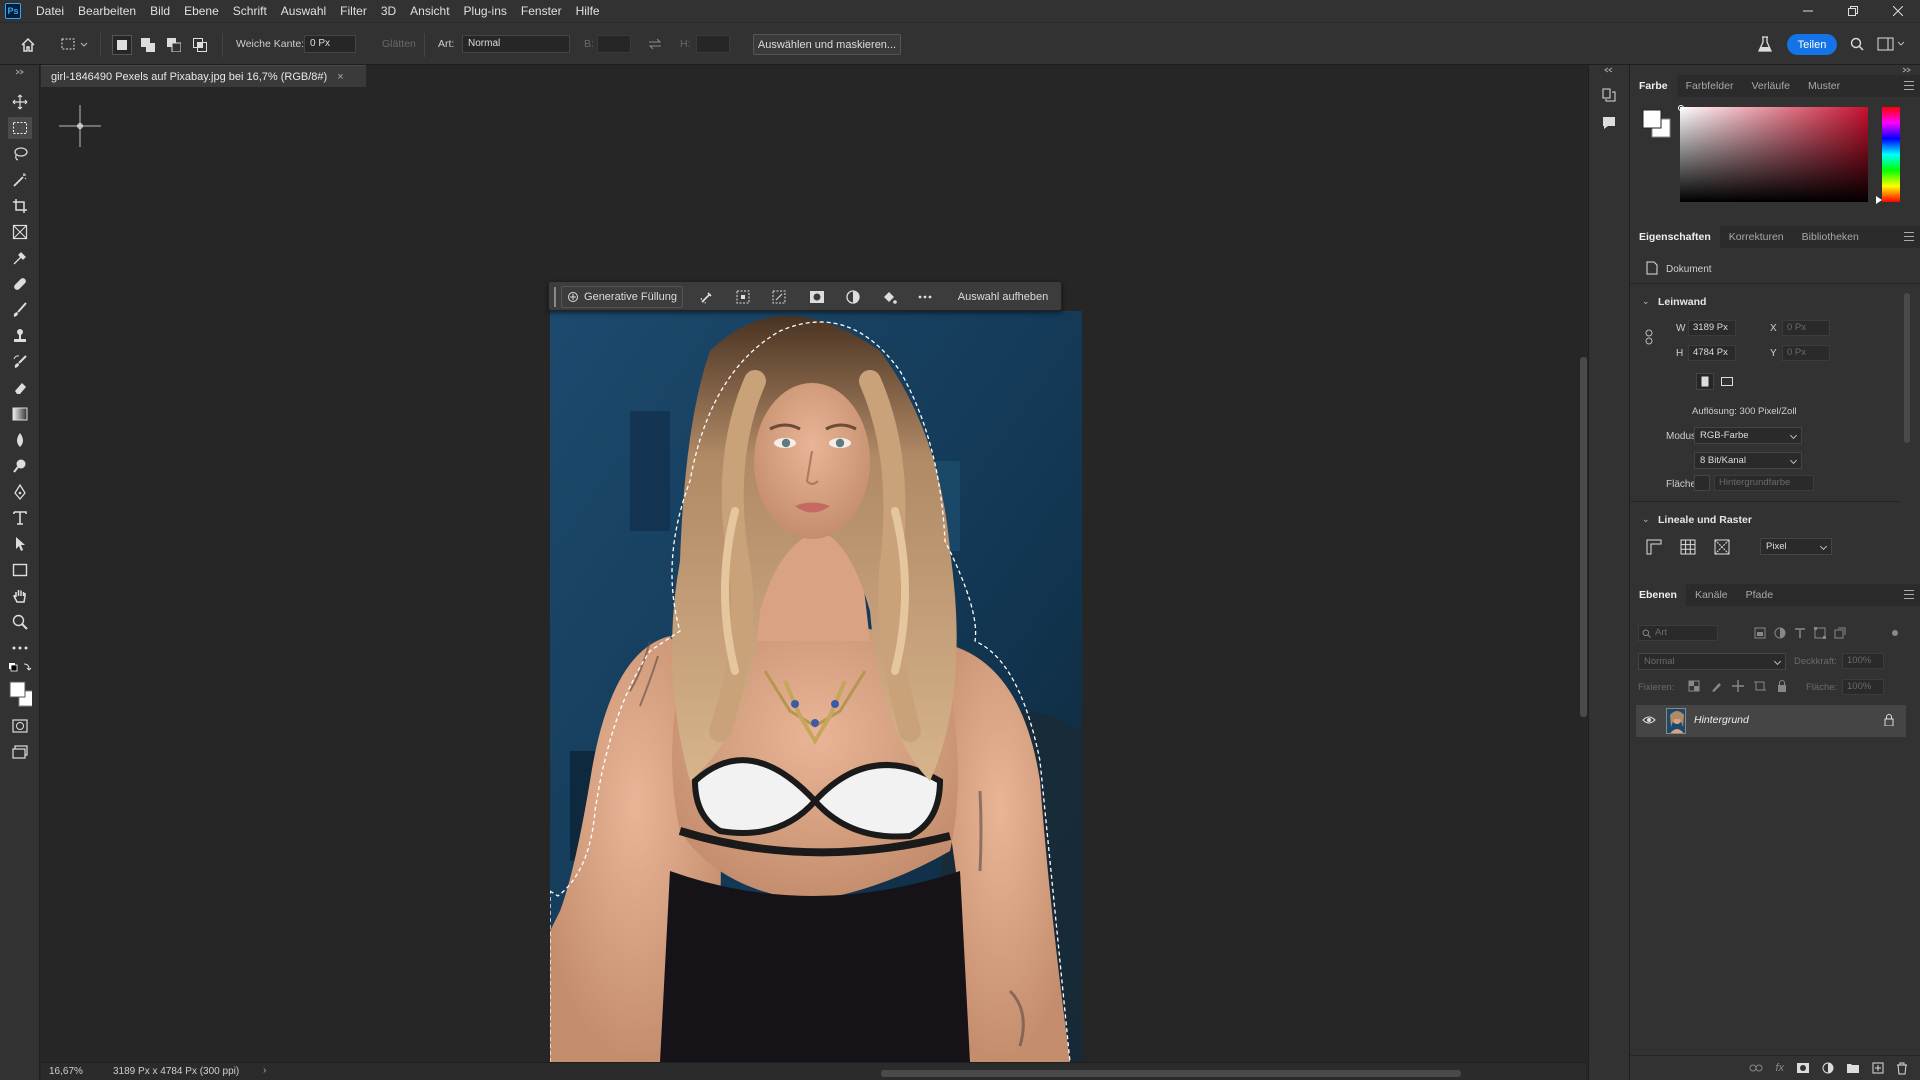  Describe the element at coordinates (588, 11) in the screenshot. I see `menu-hilfe: Hilfe` at that location.